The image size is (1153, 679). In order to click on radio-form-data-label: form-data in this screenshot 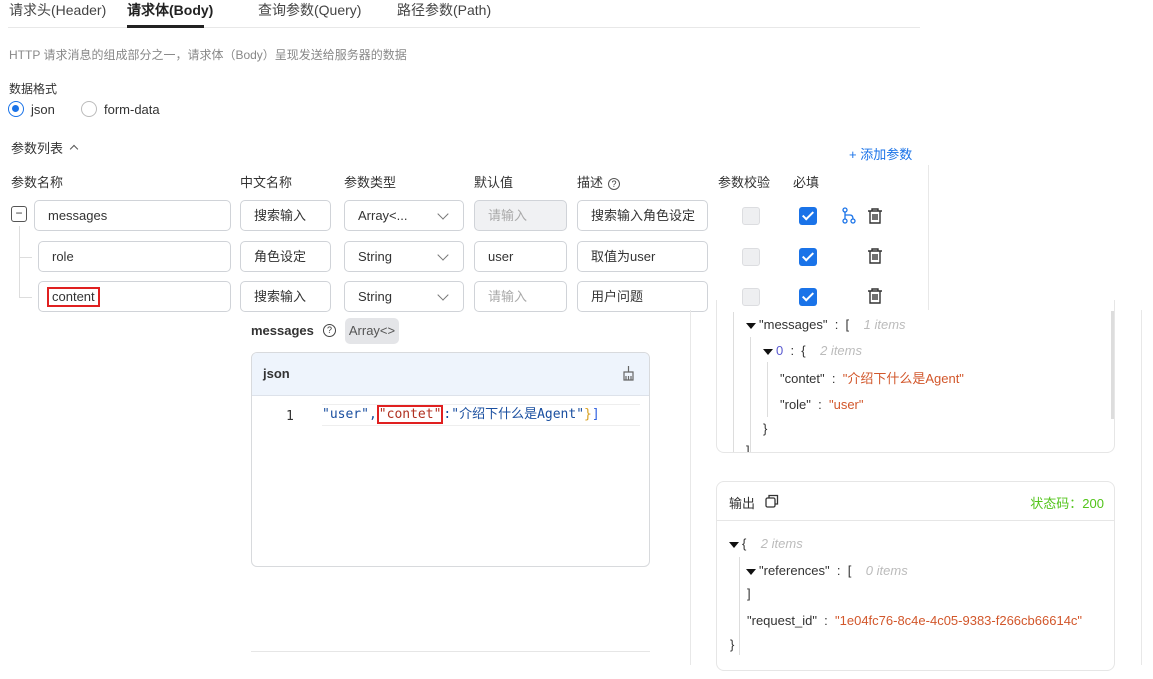, I will do `click(132, 109)`.